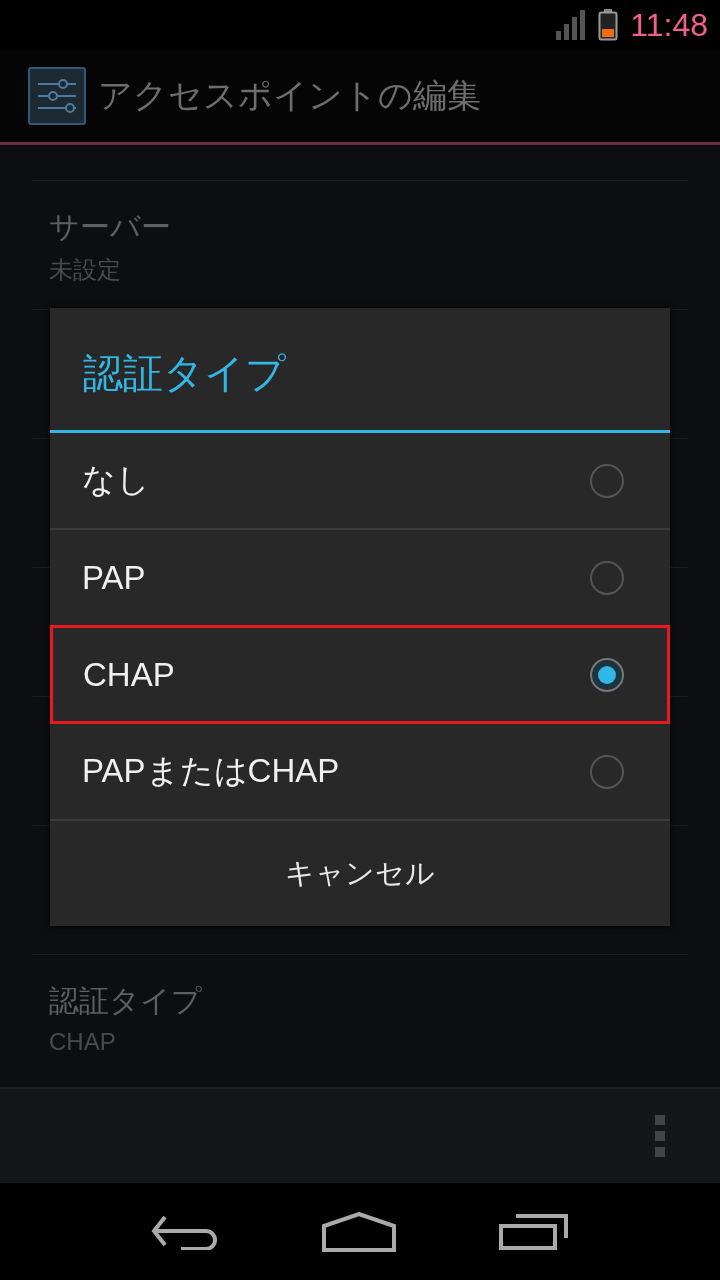 The width and height of the screenshot is (720, 1280). Describe the element at coordinates (360, 370) in the screenshot. I see `dialog-title: 認証タイプ` at that location.